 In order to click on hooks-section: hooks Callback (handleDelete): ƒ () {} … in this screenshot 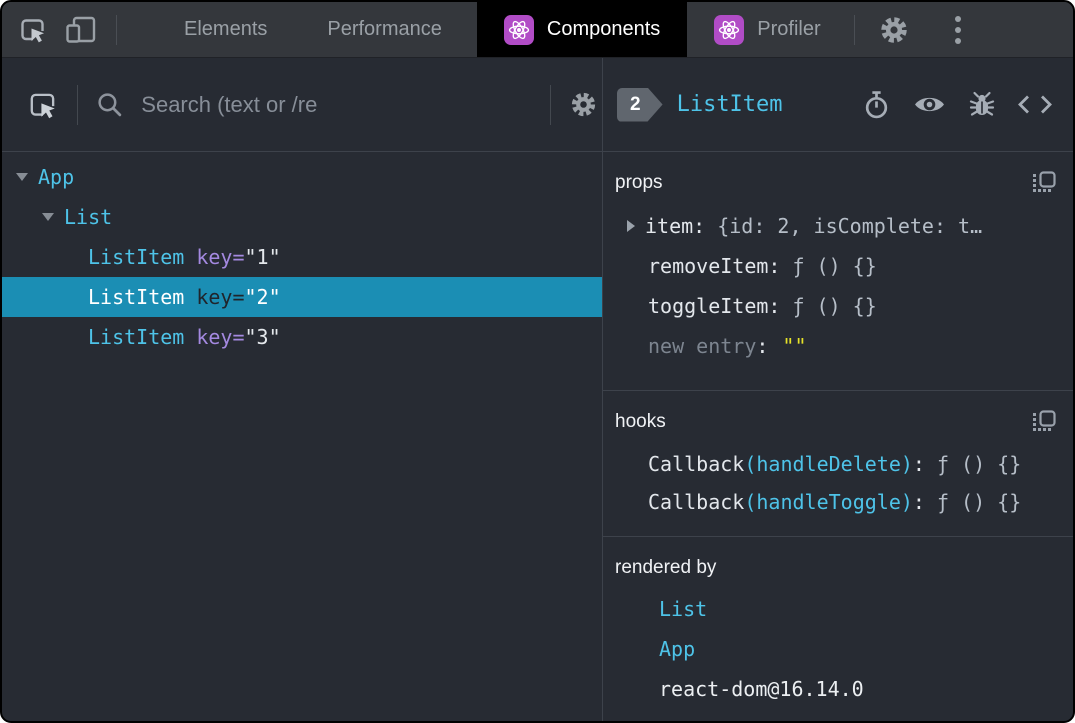, I will do `click(838, 464)`.